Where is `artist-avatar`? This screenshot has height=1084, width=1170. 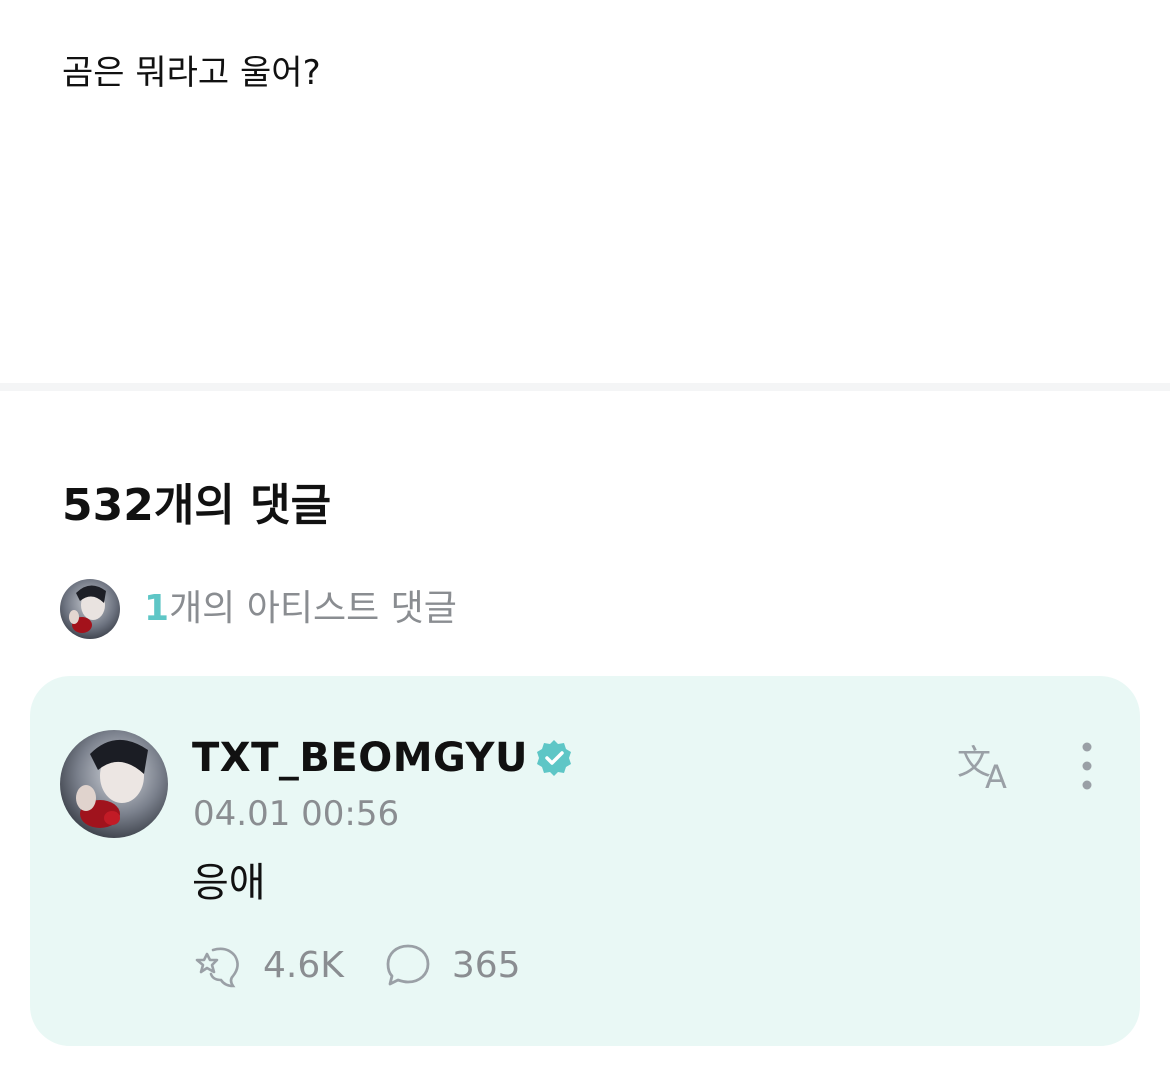 artist-avatar is located at coordinates (114, 784).